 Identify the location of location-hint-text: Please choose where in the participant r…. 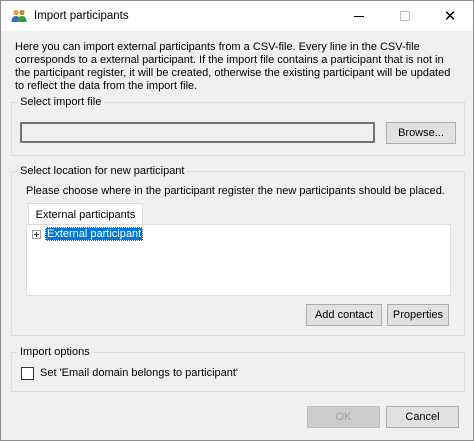
(235, 191).